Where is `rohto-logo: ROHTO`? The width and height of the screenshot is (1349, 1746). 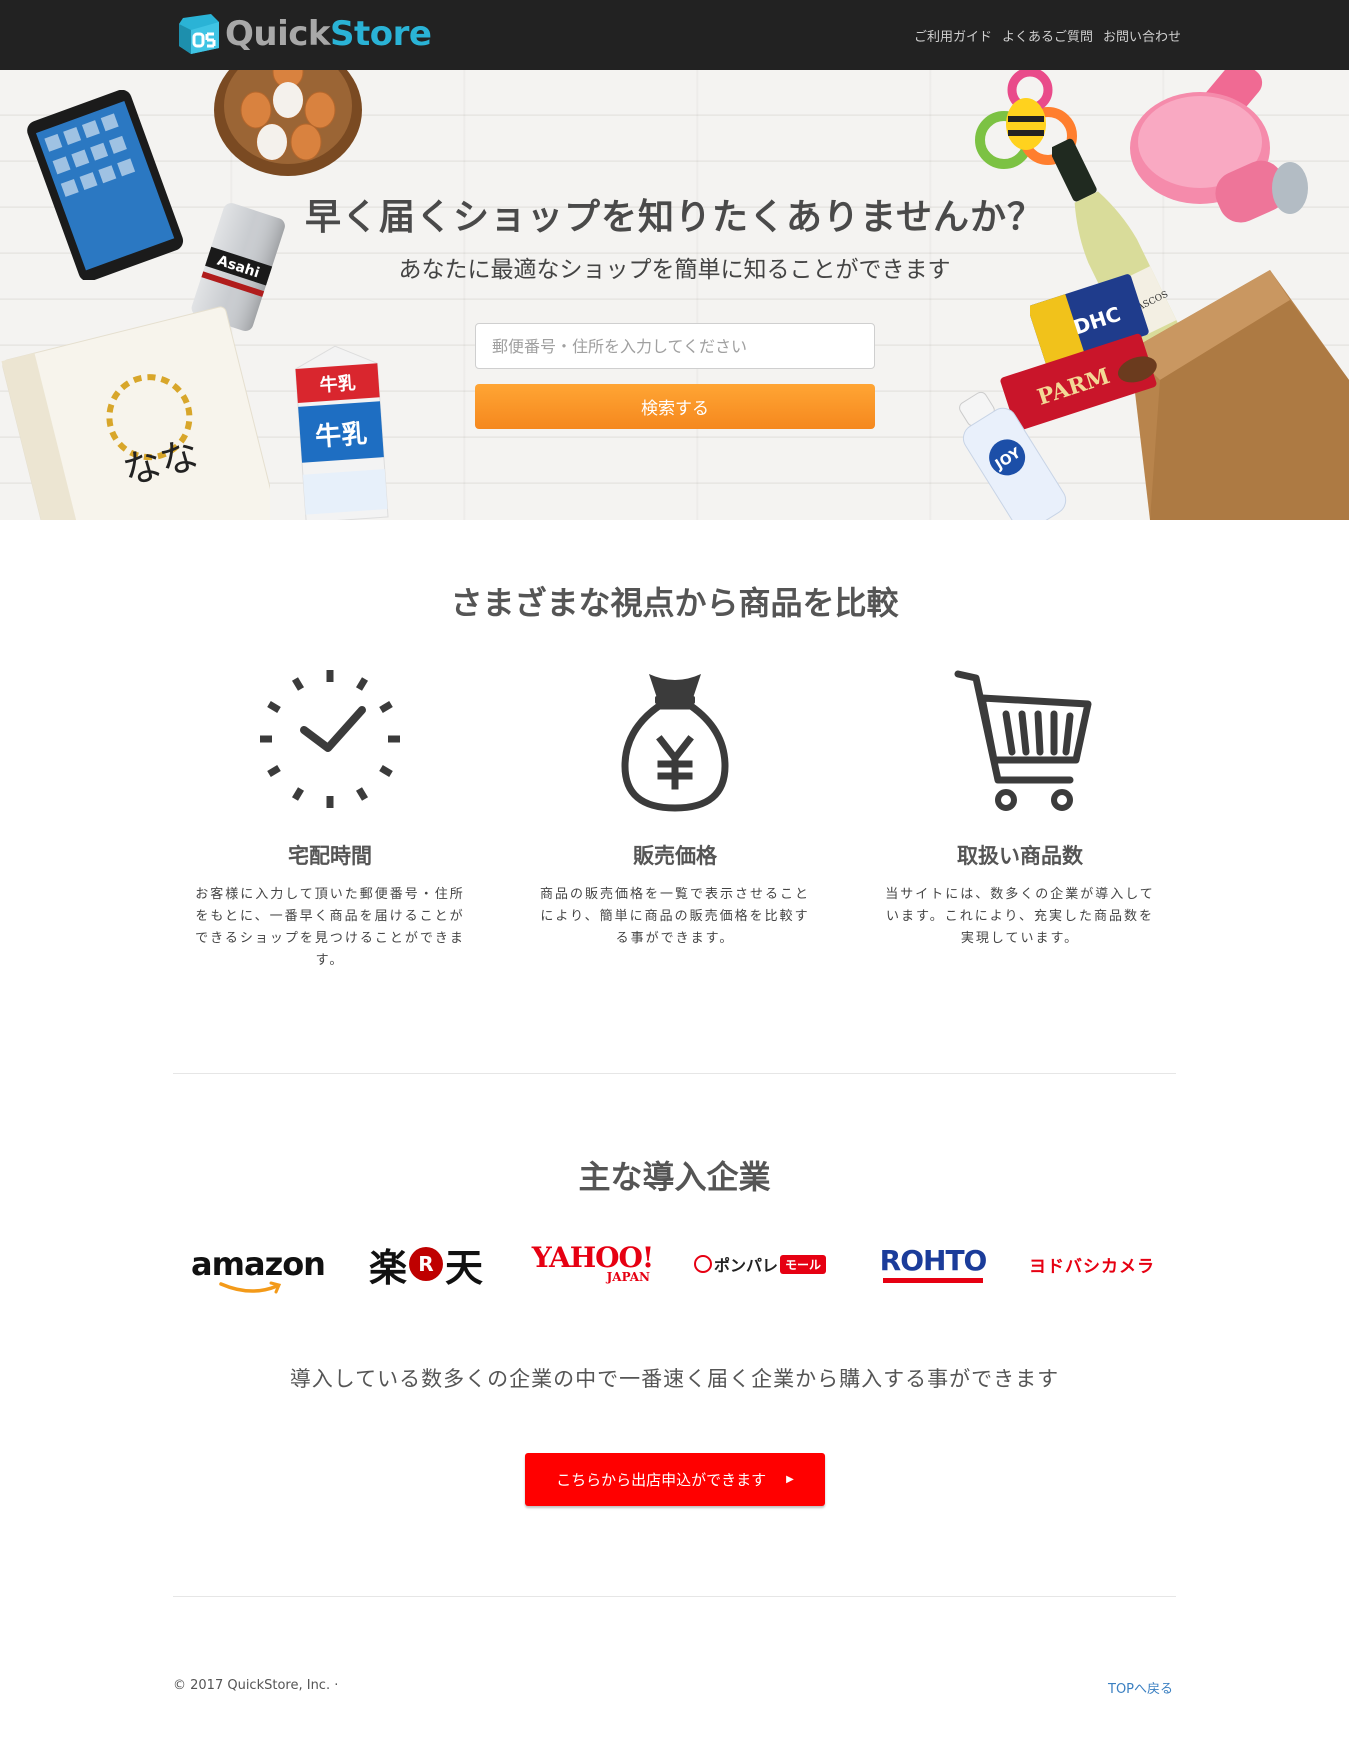 rohto-logo: ROHTO is located at coordinates (933, 1264).